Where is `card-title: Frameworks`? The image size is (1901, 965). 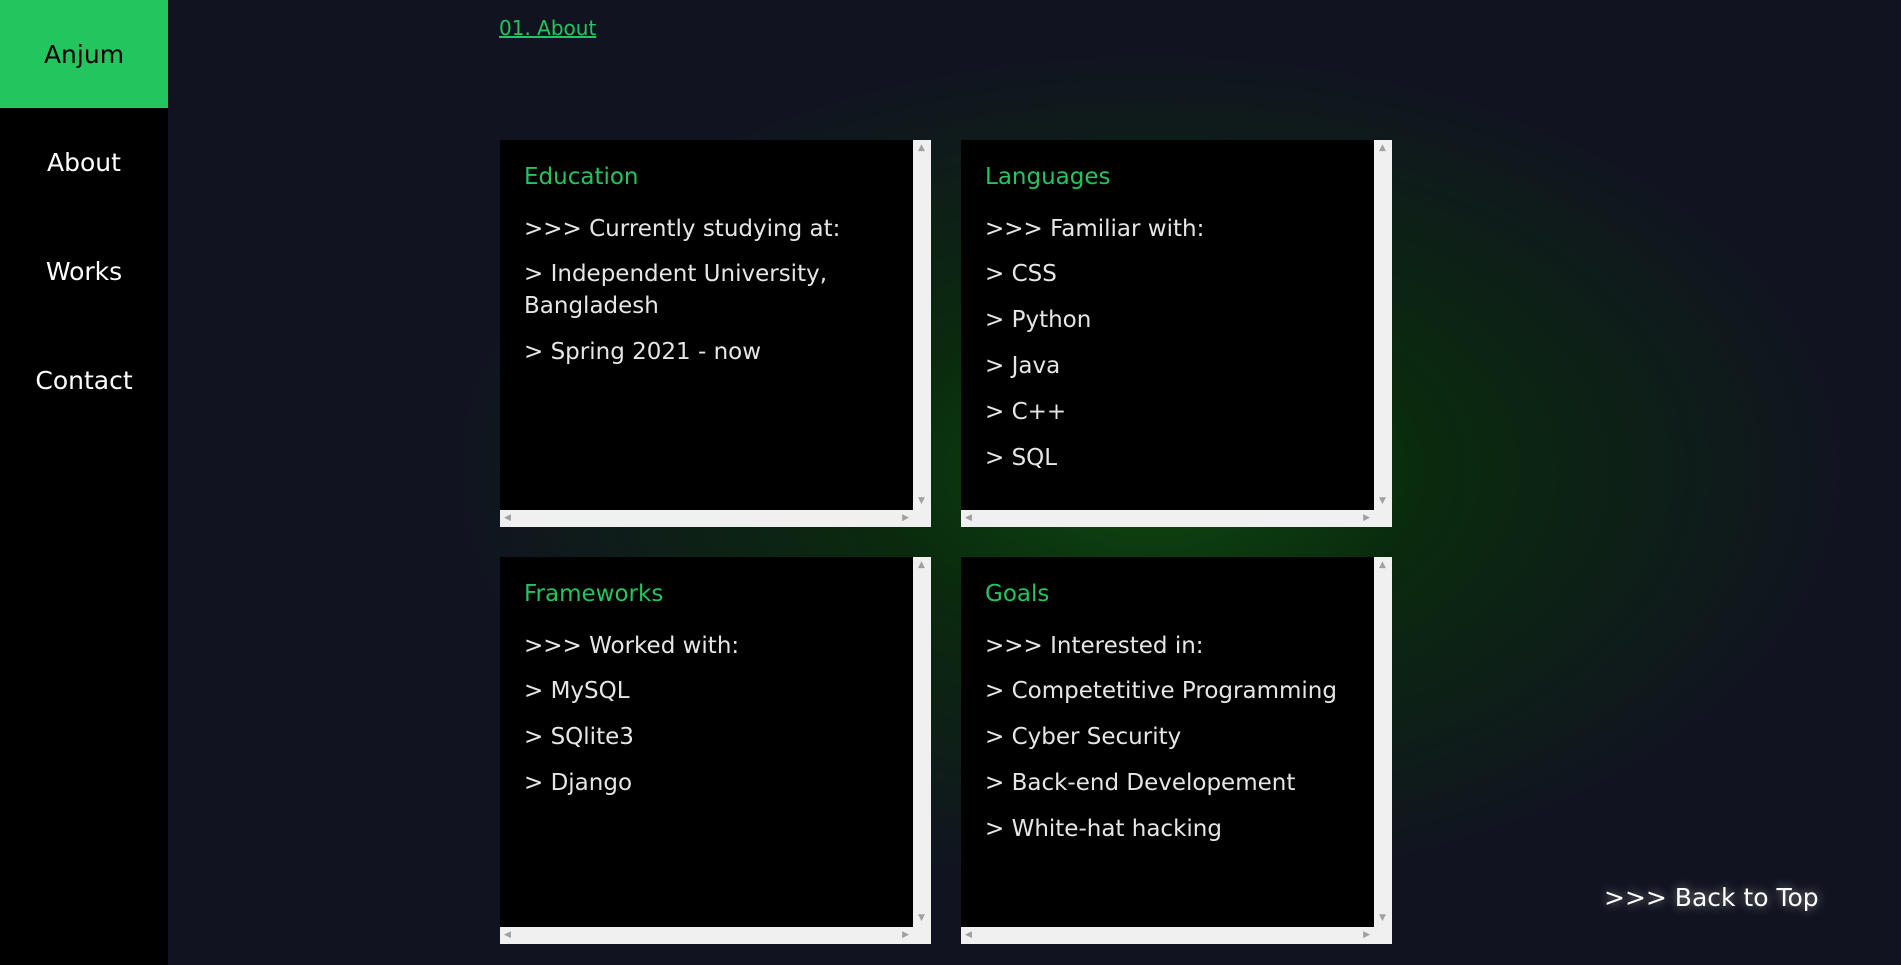
card-title: Frameworks is located at coordinates (594, 594).